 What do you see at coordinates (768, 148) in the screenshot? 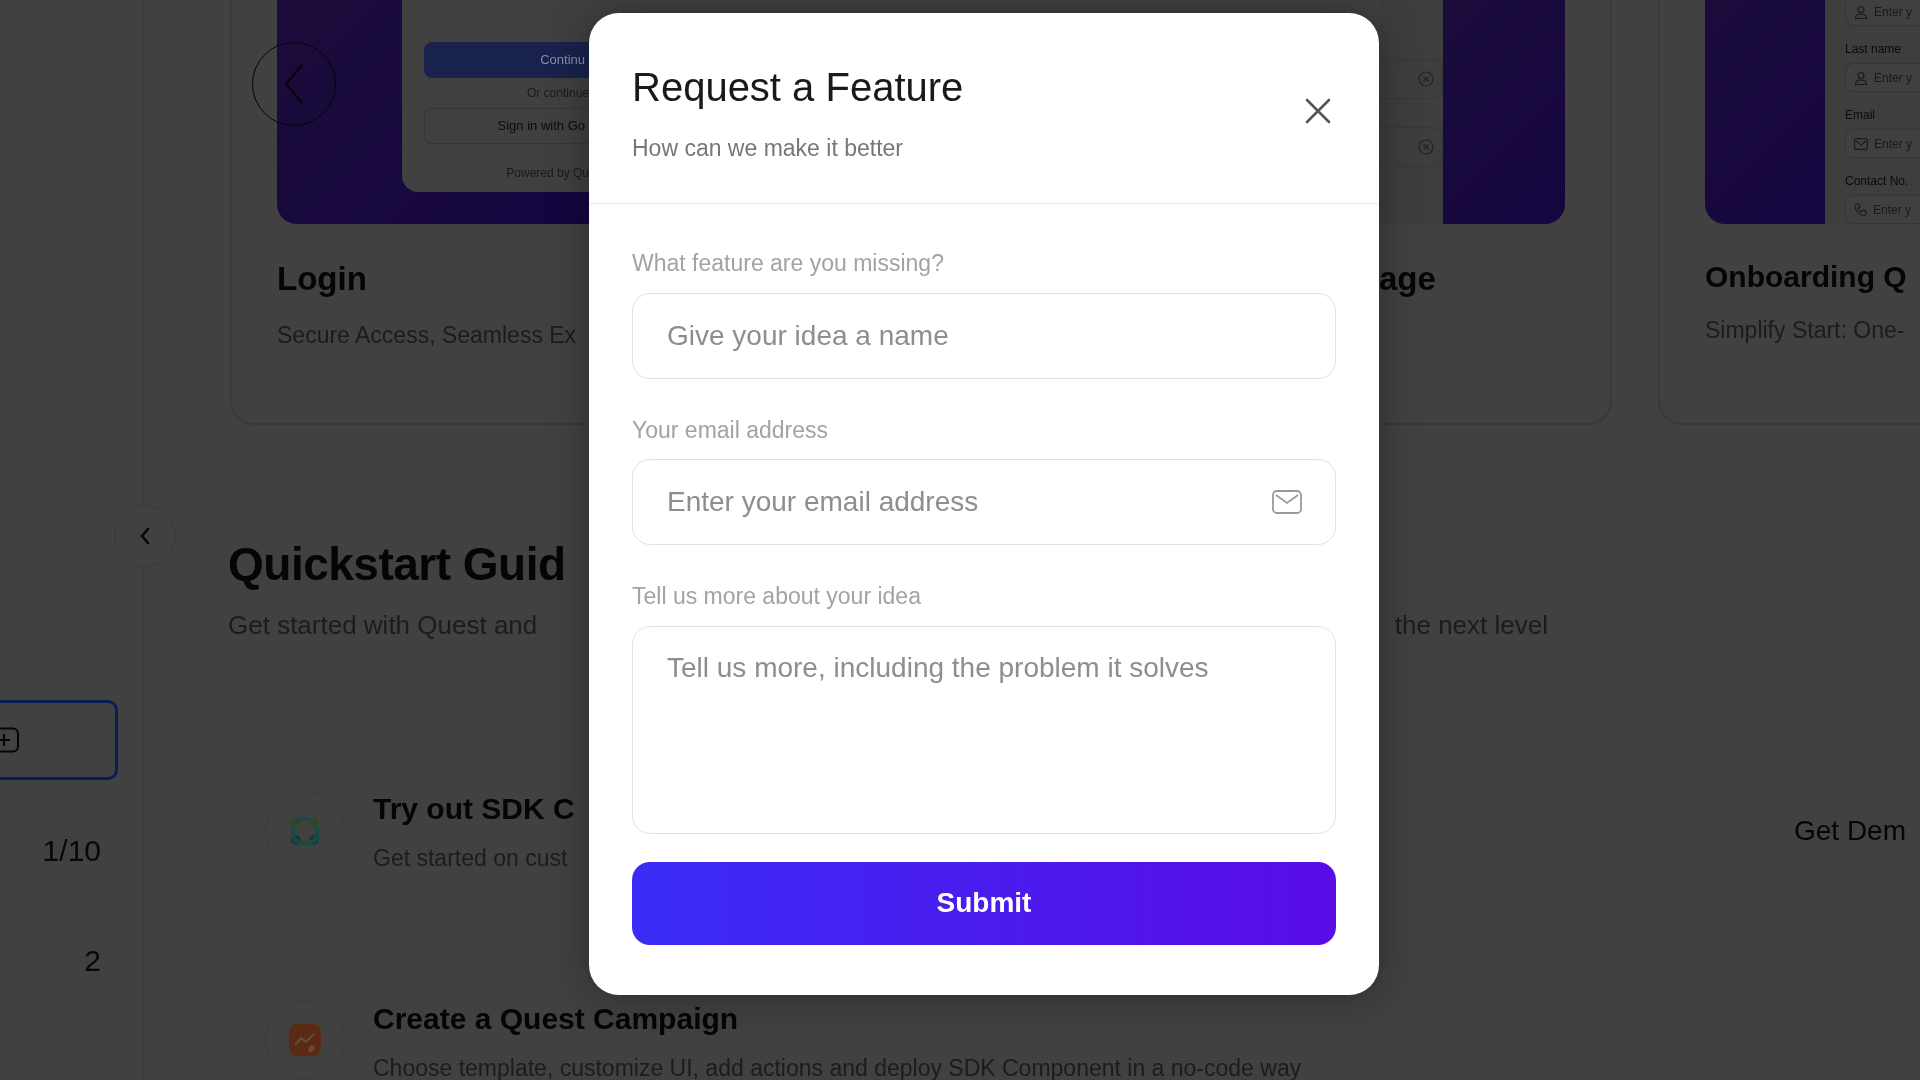
I see `dialog-subtitle: How can we make it better` at bounding box center [768, 148].